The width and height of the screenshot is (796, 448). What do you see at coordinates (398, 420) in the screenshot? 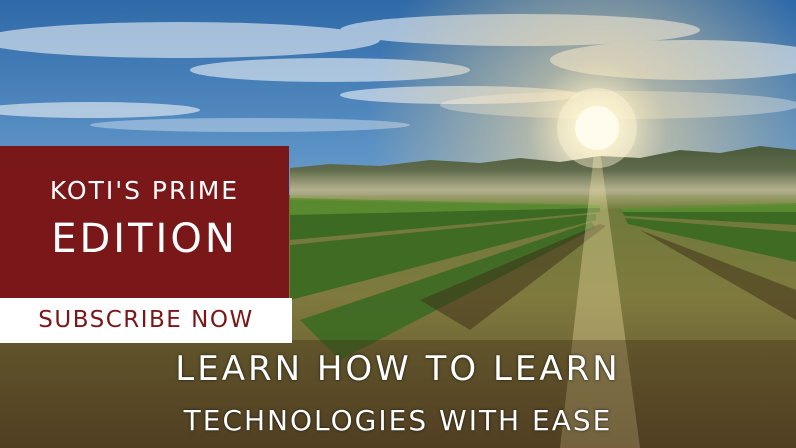
I see `headline-line-2: TECHNOLOGIES WITH EASE` at bounding box center [398, 420].